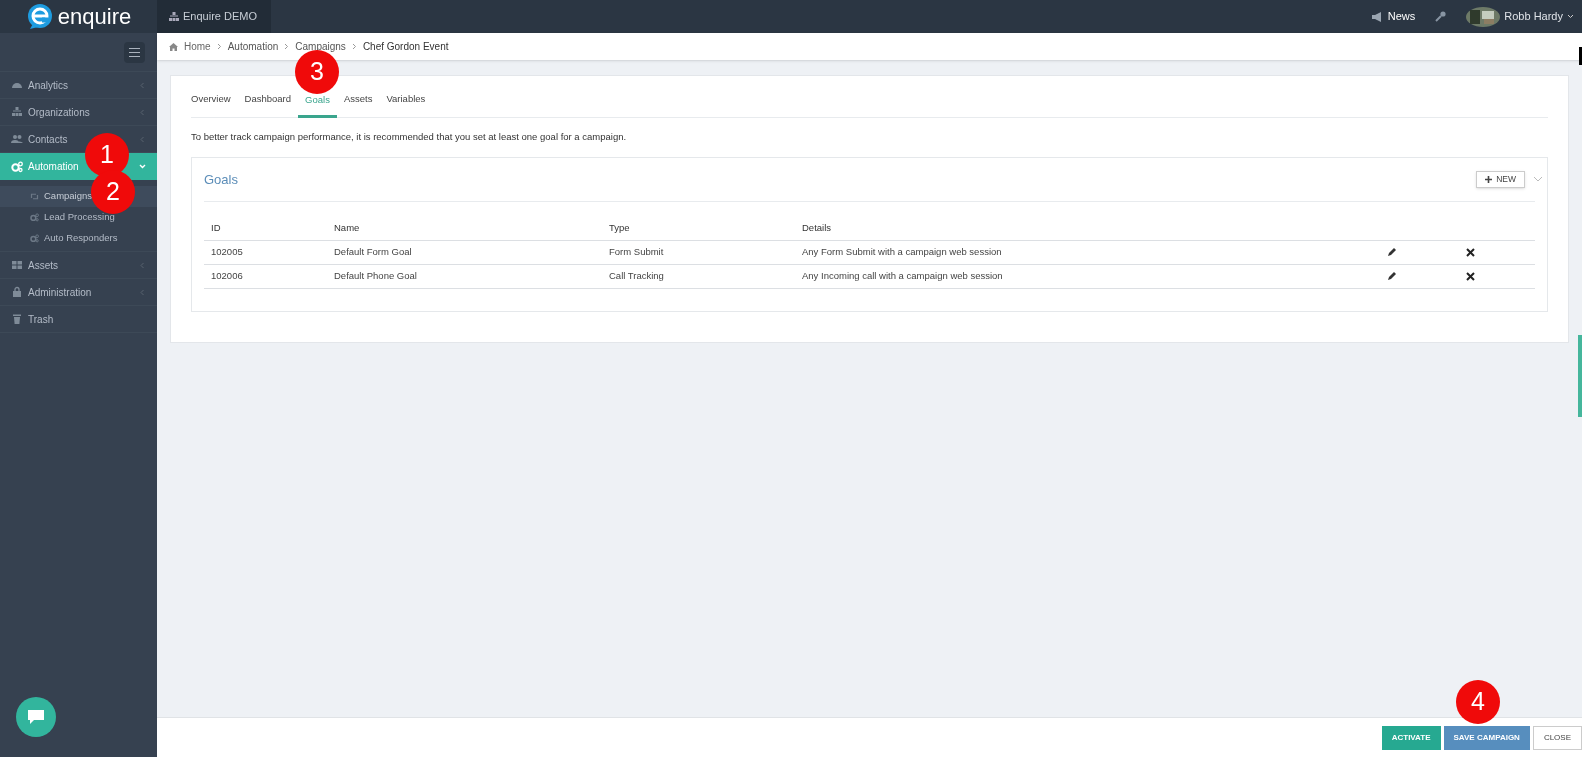 The height and width of the screenshot is (757, 1582). What do you see at coordinates (1557, 737) in the screenshot?
I see `close-button: CLOSE` at bounding box center [1557, 737].